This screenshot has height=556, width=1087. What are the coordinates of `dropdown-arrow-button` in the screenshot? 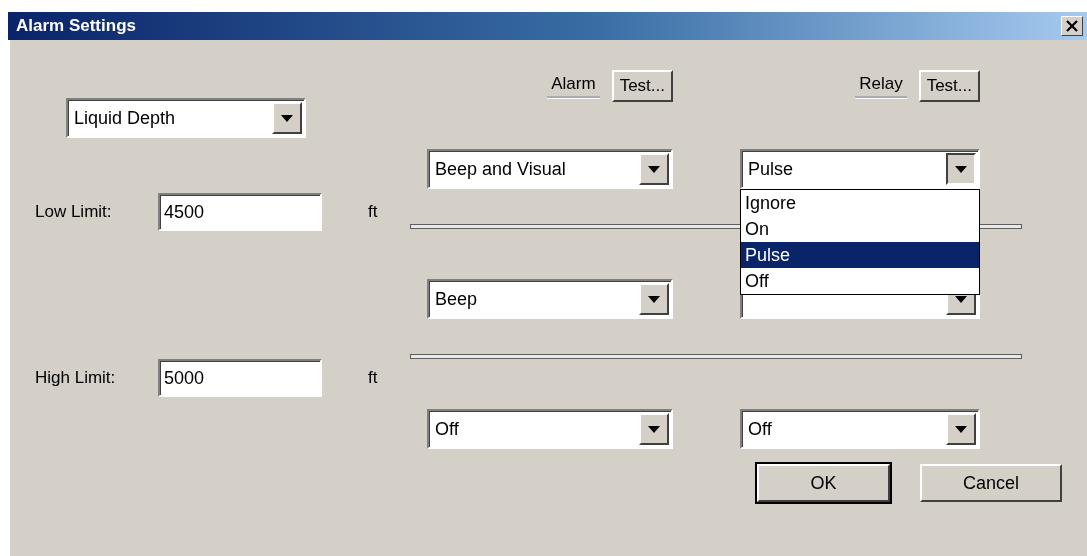 It's located at (961, 169).